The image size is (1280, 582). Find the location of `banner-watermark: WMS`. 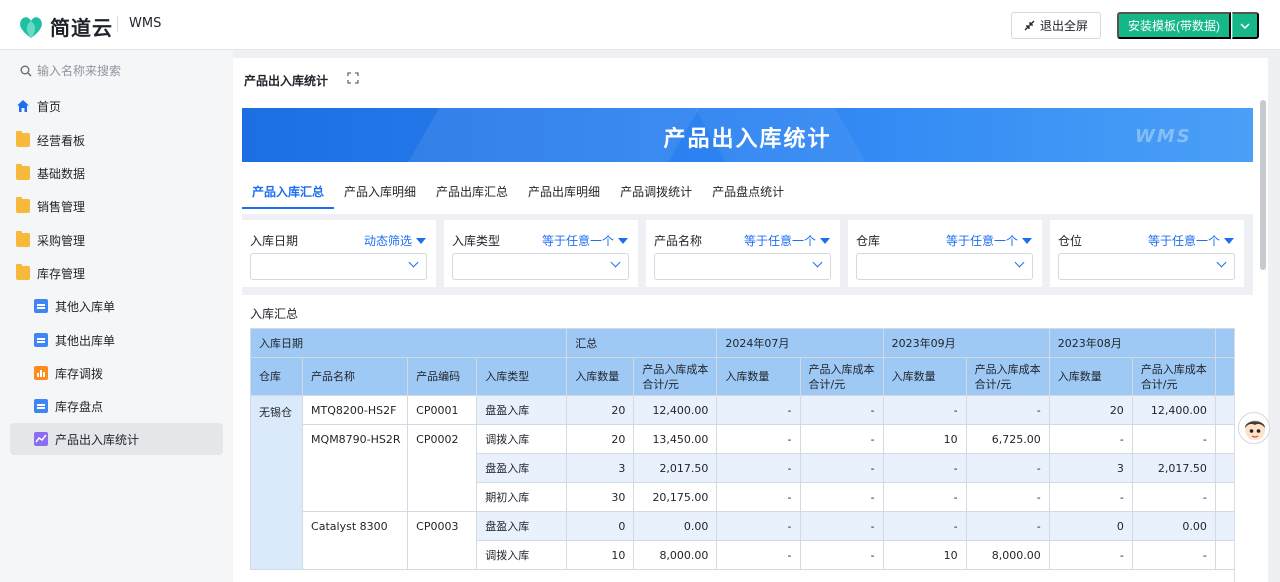

banner-watermark: WMS is located at coordinates (1163, 136).